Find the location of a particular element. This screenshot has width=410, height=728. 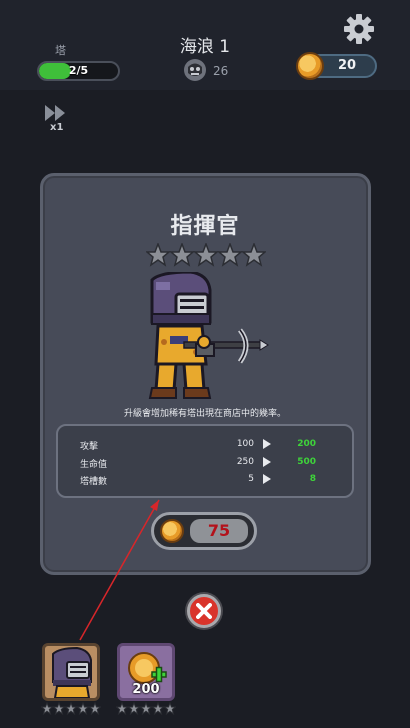

tower-progress-bar: 2/5 is located at coordinates (78, 71).